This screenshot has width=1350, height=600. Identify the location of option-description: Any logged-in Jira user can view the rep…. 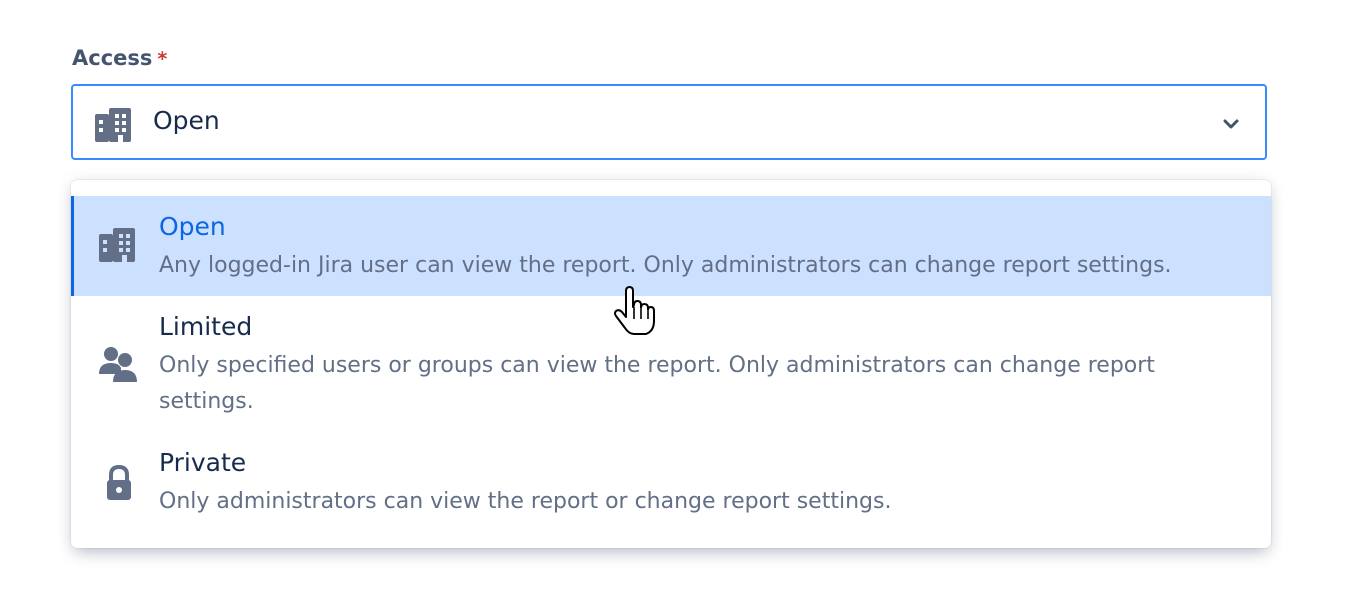
(665, 265).